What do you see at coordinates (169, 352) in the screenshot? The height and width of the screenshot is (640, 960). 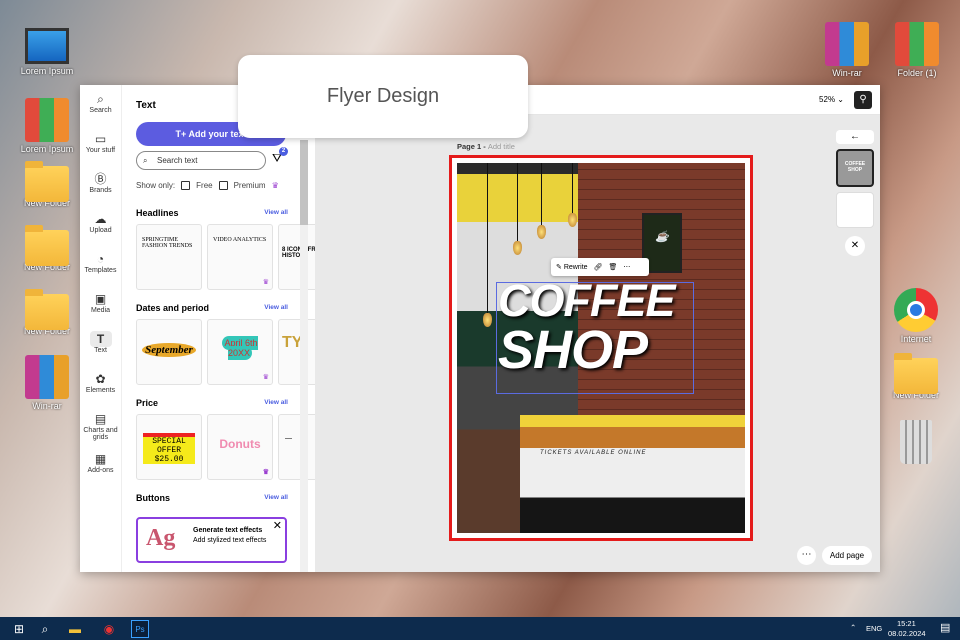 I see `template-card: September` at bounding box center [169, 352].